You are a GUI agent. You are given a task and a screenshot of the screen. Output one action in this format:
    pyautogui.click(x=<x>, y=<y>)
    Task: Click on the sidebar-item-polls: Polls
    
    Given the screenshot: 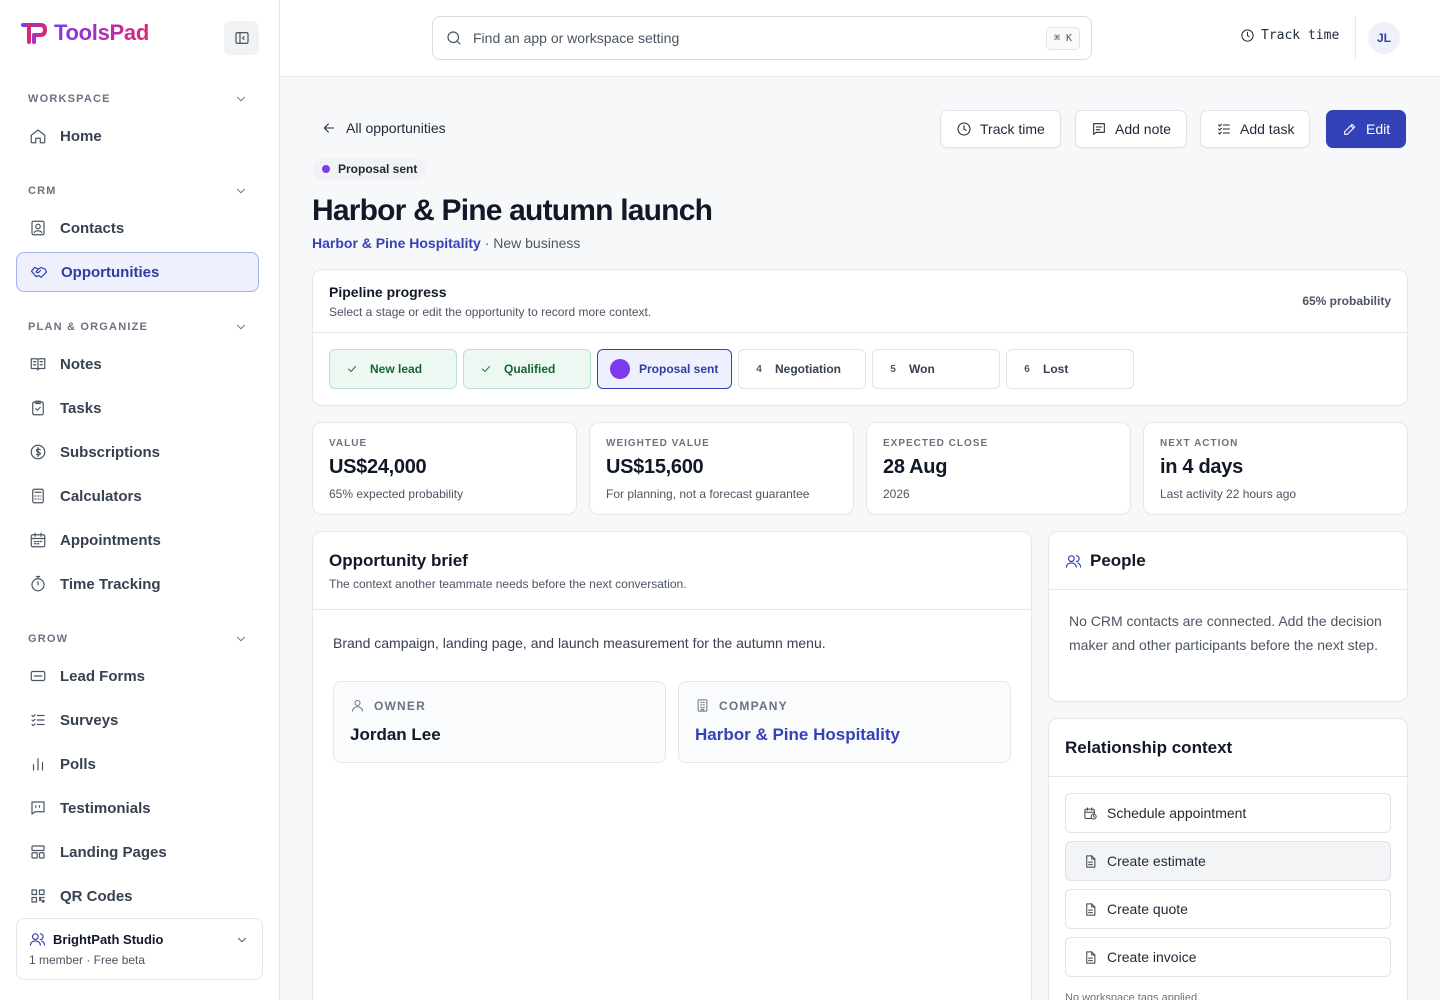 What is the action you would take?
    pyautogui.click(x=137, y=764)
    